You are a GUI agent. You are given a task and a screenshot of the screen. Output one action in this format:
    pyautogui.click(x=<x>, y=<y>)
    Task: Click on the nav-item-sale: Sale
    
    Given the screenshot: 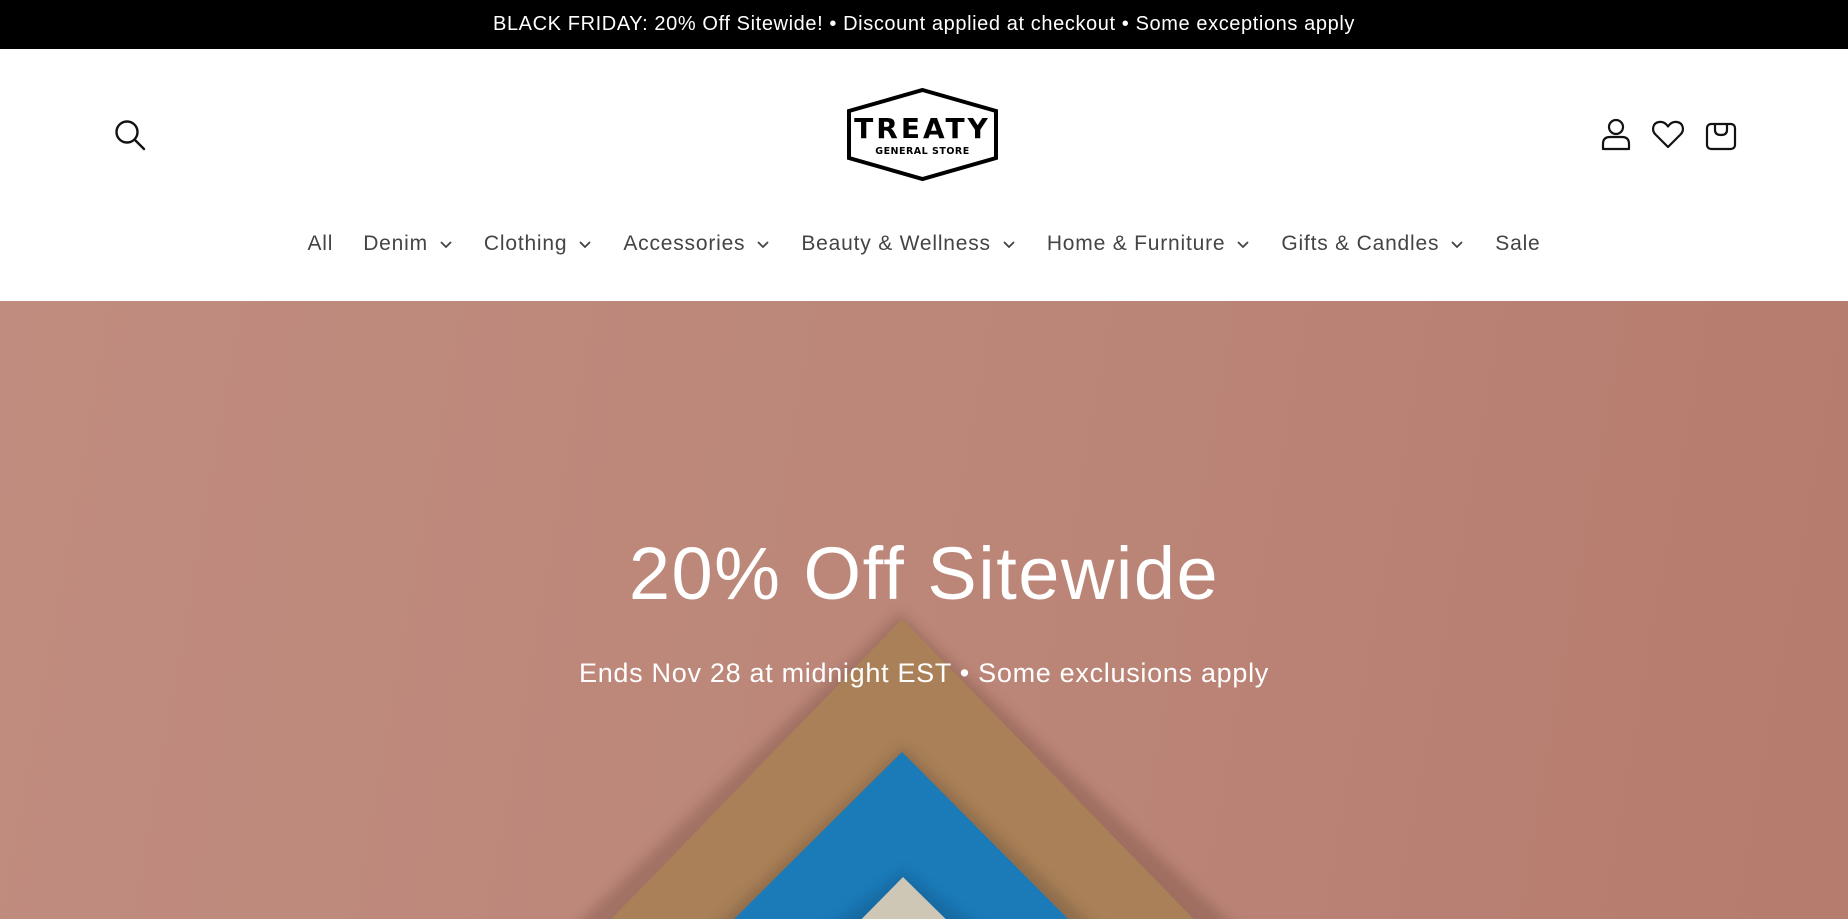 What is the action you would take?
    pyautogui.click(x=1517, y=244)
    